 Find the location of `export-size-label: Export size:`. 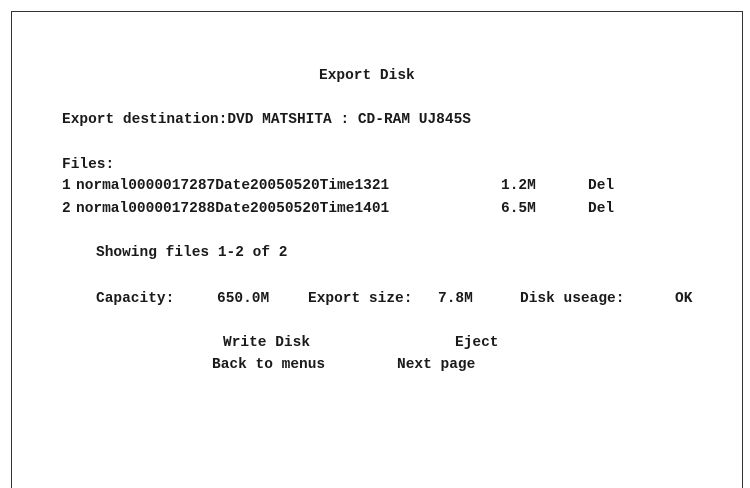

export-size-label: Export size: is located at coordinates (360, 299).